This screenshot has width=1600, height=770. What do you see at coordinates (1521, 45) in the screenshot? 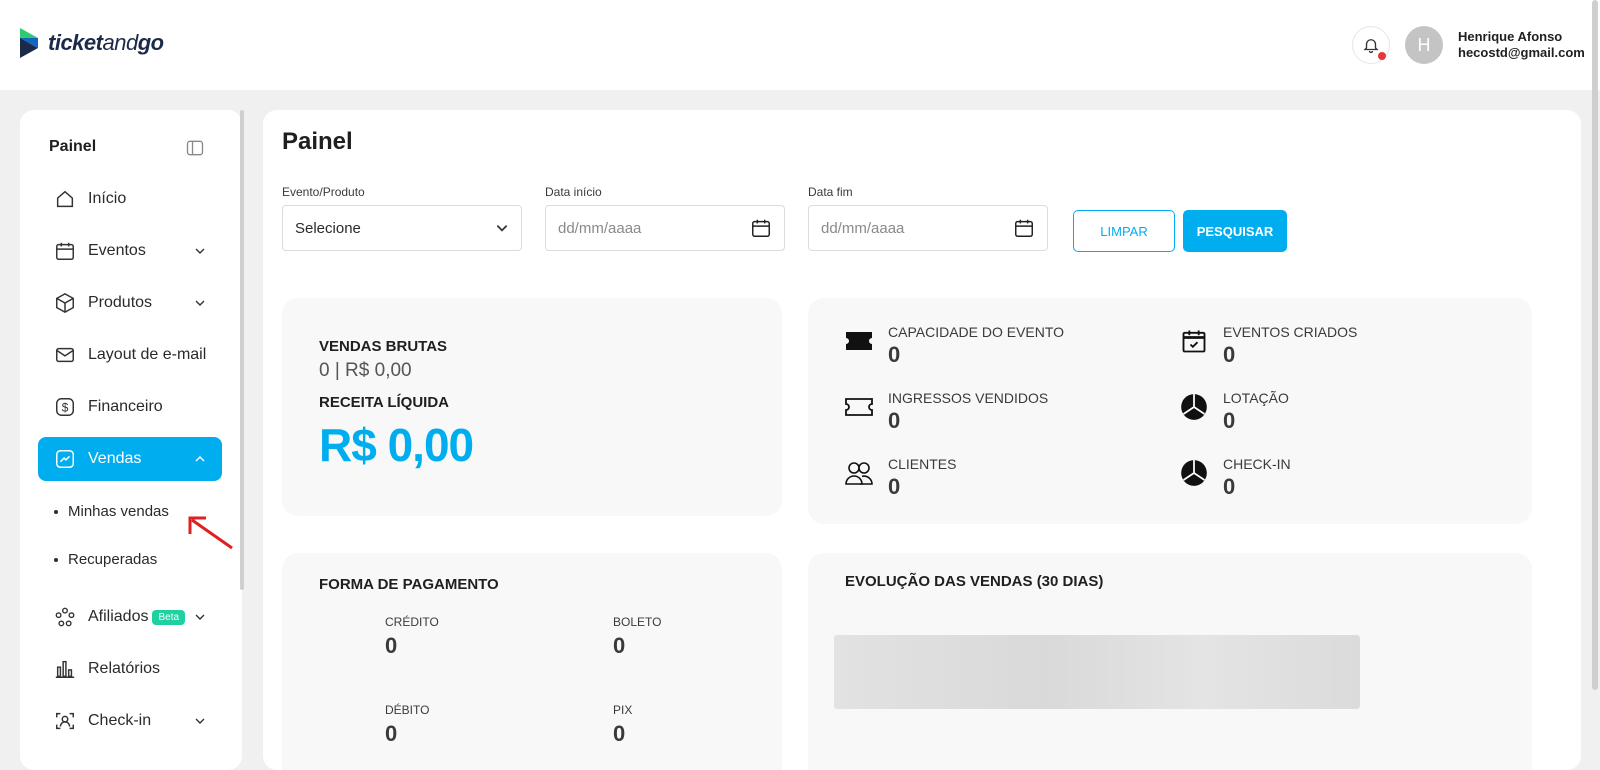
I see `user-info: Henrique Afonso hecostd@gmail.com` at bounding box center [1521, 45].